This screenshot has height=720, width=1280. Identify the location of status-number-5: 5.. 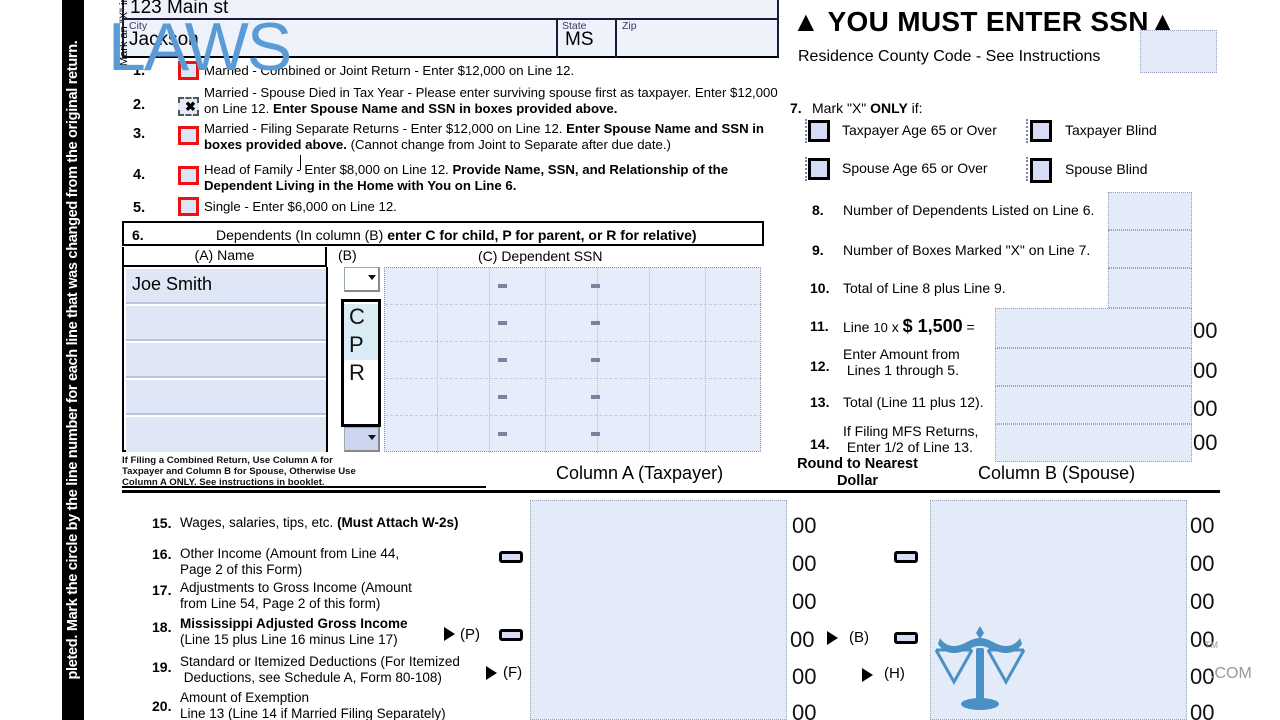
(139, 208).